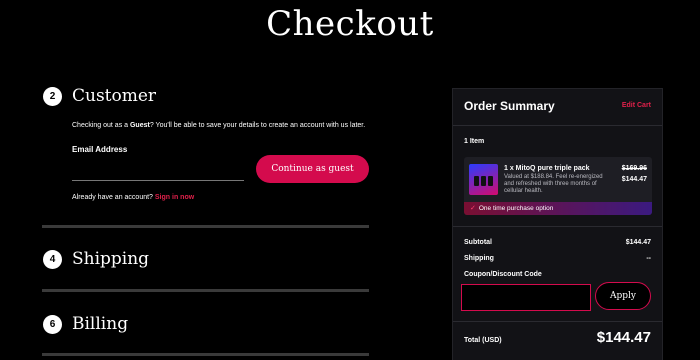 The height and width of the screenshot is (360, 700). I want to click on subtotal-value: $144.47, so click(638, 242).